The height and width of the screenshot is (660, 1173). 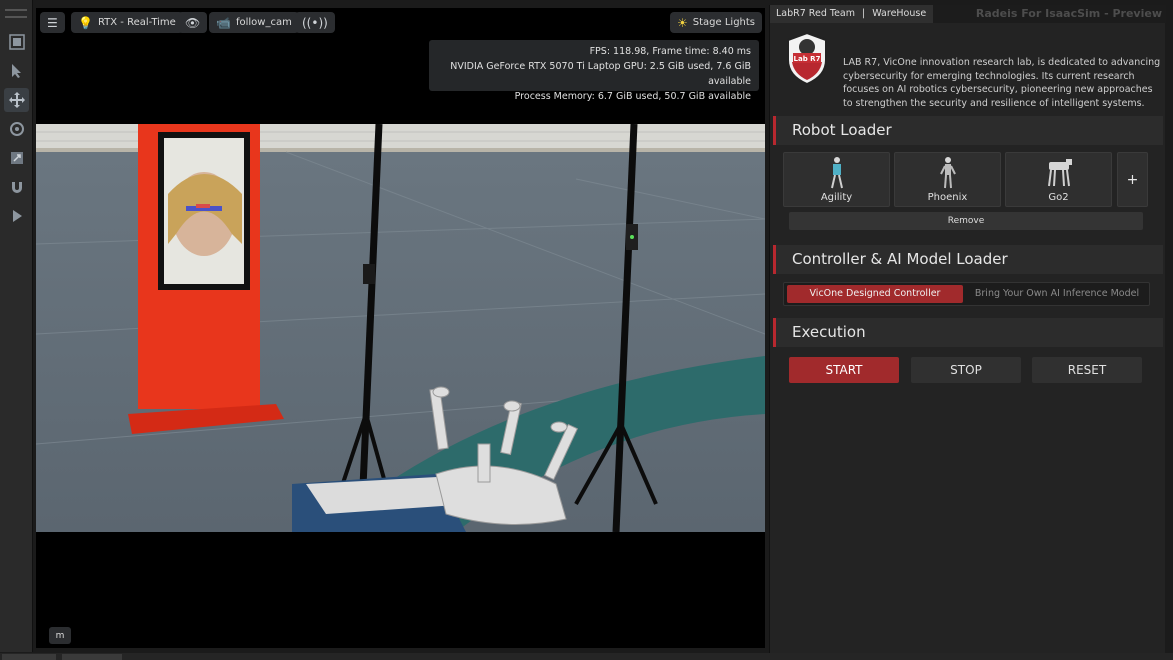 What do you see at coordinates (1087, 370) in the screenshot?
I see `reset-button: RESET` at bounding box center [1087, 370].